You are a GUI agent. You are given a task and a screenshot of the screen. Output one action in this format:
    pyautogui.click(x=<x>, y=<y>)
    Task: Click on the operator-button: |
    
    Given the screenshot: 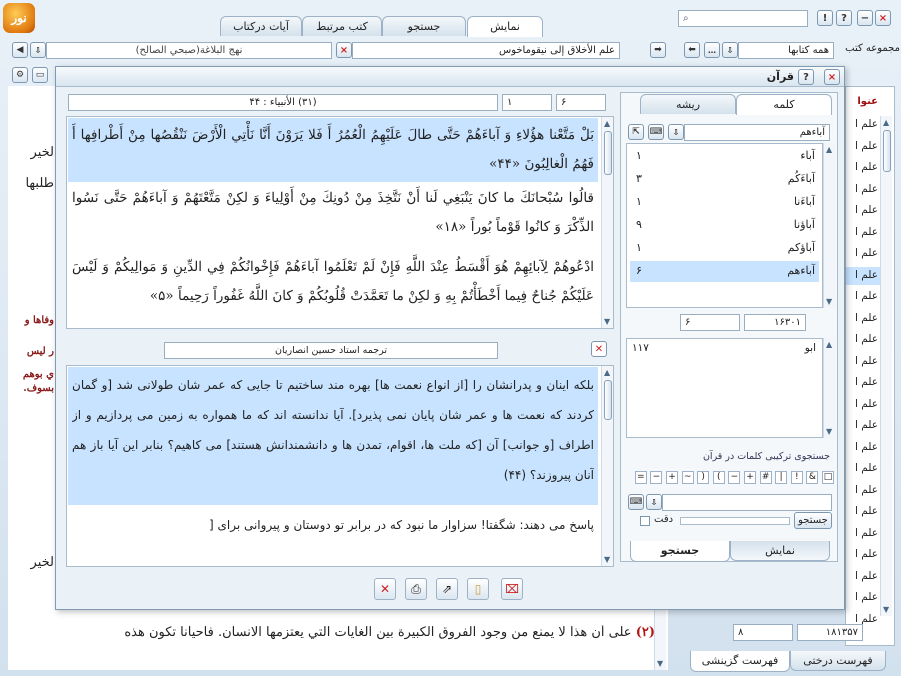 What is the action you would take?
    pyautogui.click(x=781, y=477)
    